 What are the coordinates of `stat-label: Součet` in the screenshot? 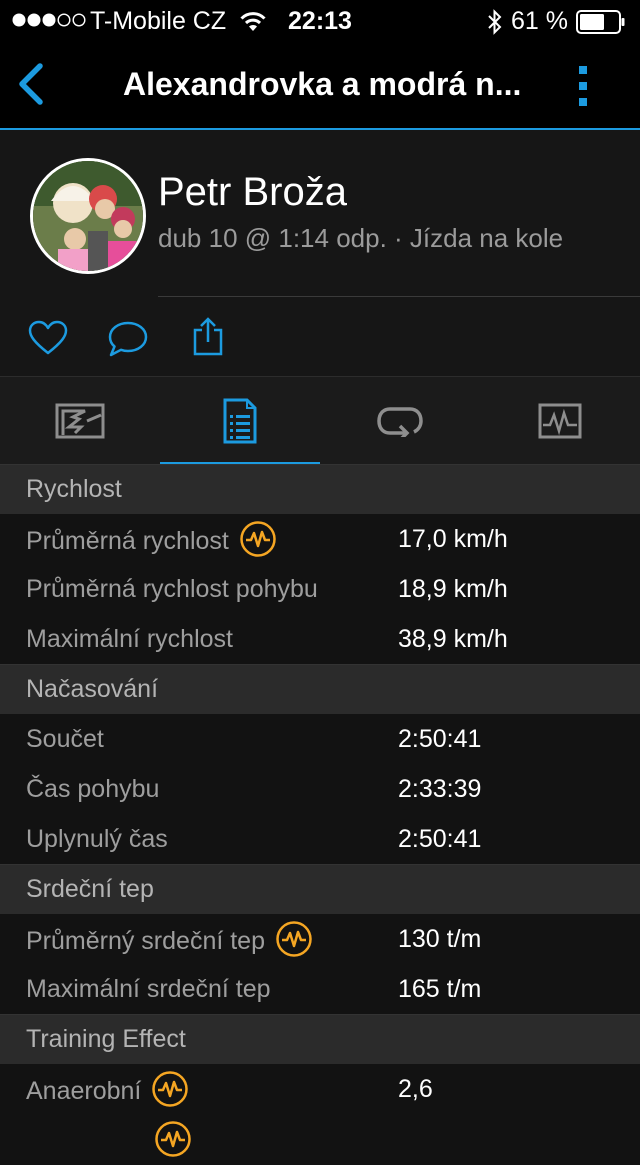 It's located at (65, 739).